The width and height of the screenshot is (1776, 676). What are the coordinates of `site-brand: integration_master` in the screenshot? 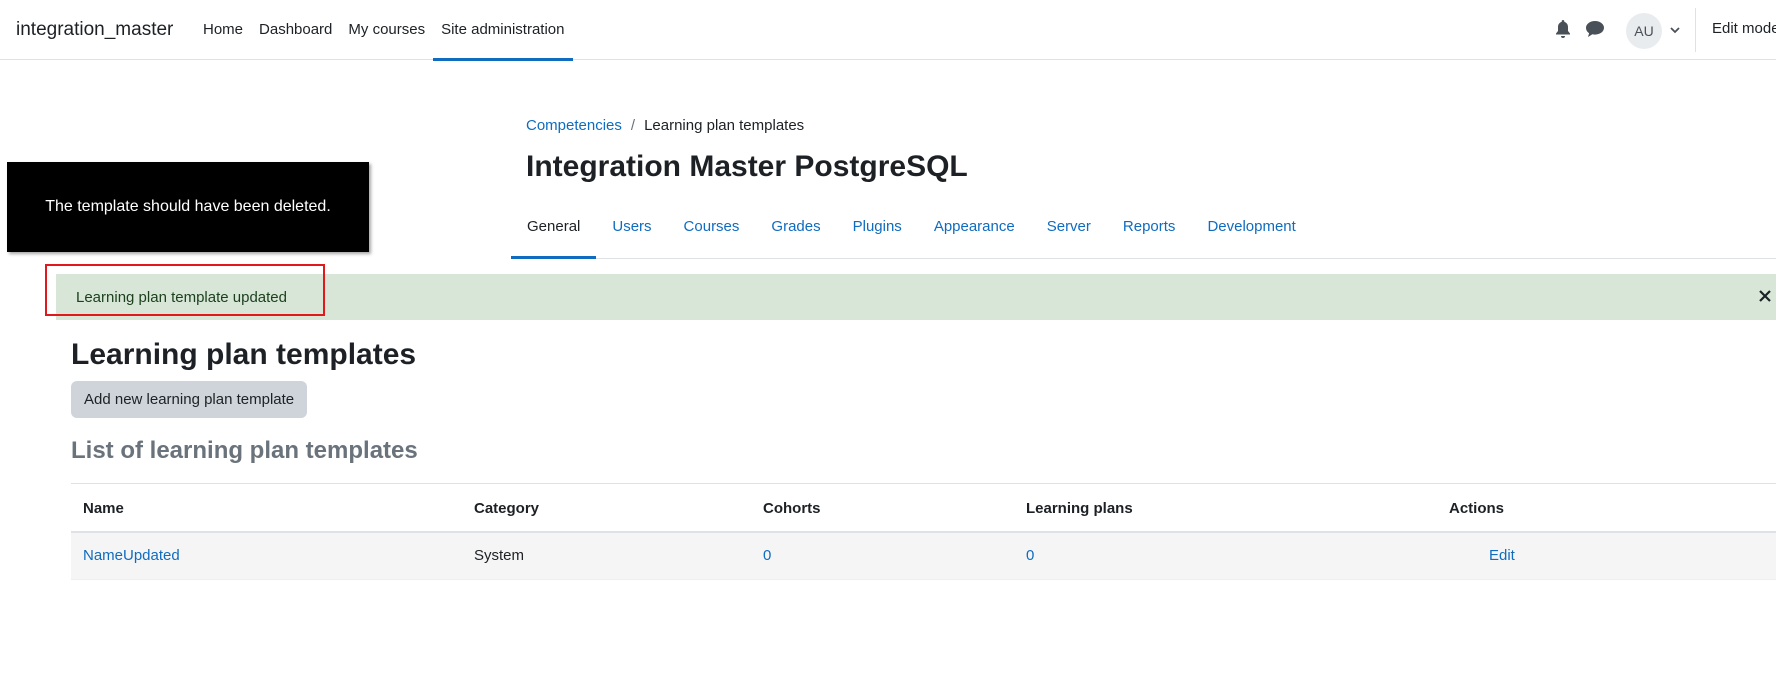 It's located at (94, 30).